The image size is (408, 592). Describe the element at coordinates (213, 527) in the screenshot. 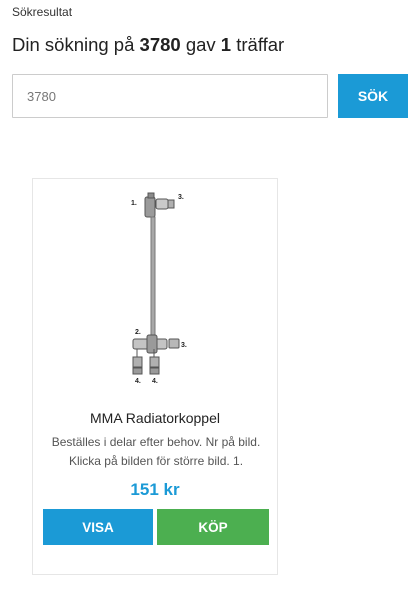

I see `buy-button: KÖP` at that location.